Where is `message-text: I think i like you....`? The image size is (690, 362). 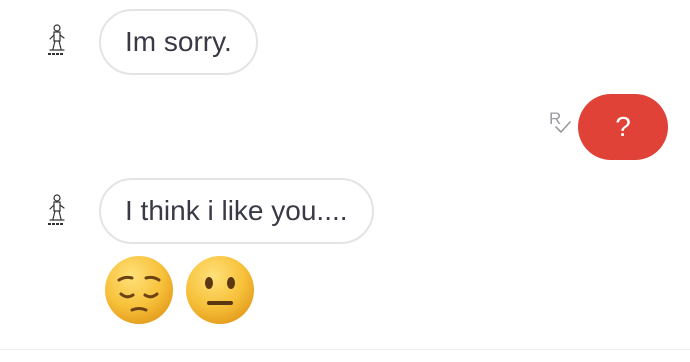 message-text: I think i like you.... is located at coordinates (236, 210).